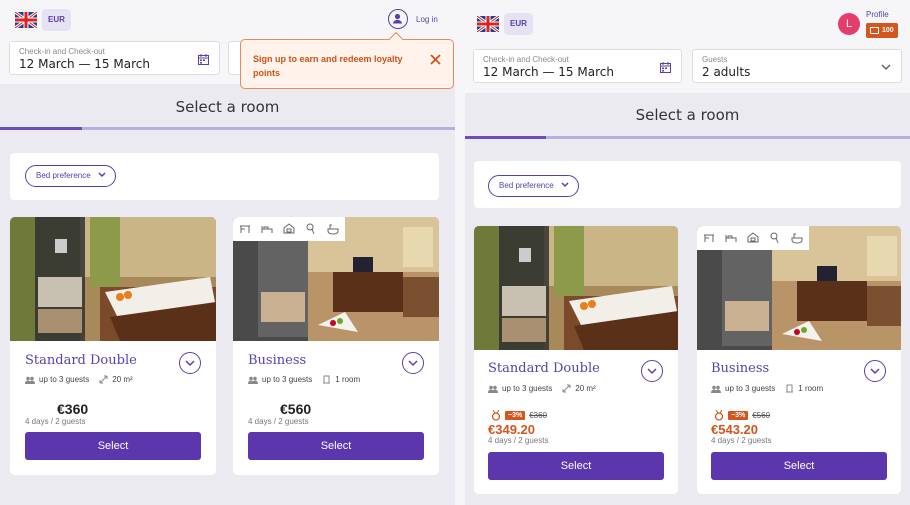 The width and height of the screenshot is (910, 505). Describe the element at coordinates (73, 409) in the screenshot. I see `room-price: €360` at that location.